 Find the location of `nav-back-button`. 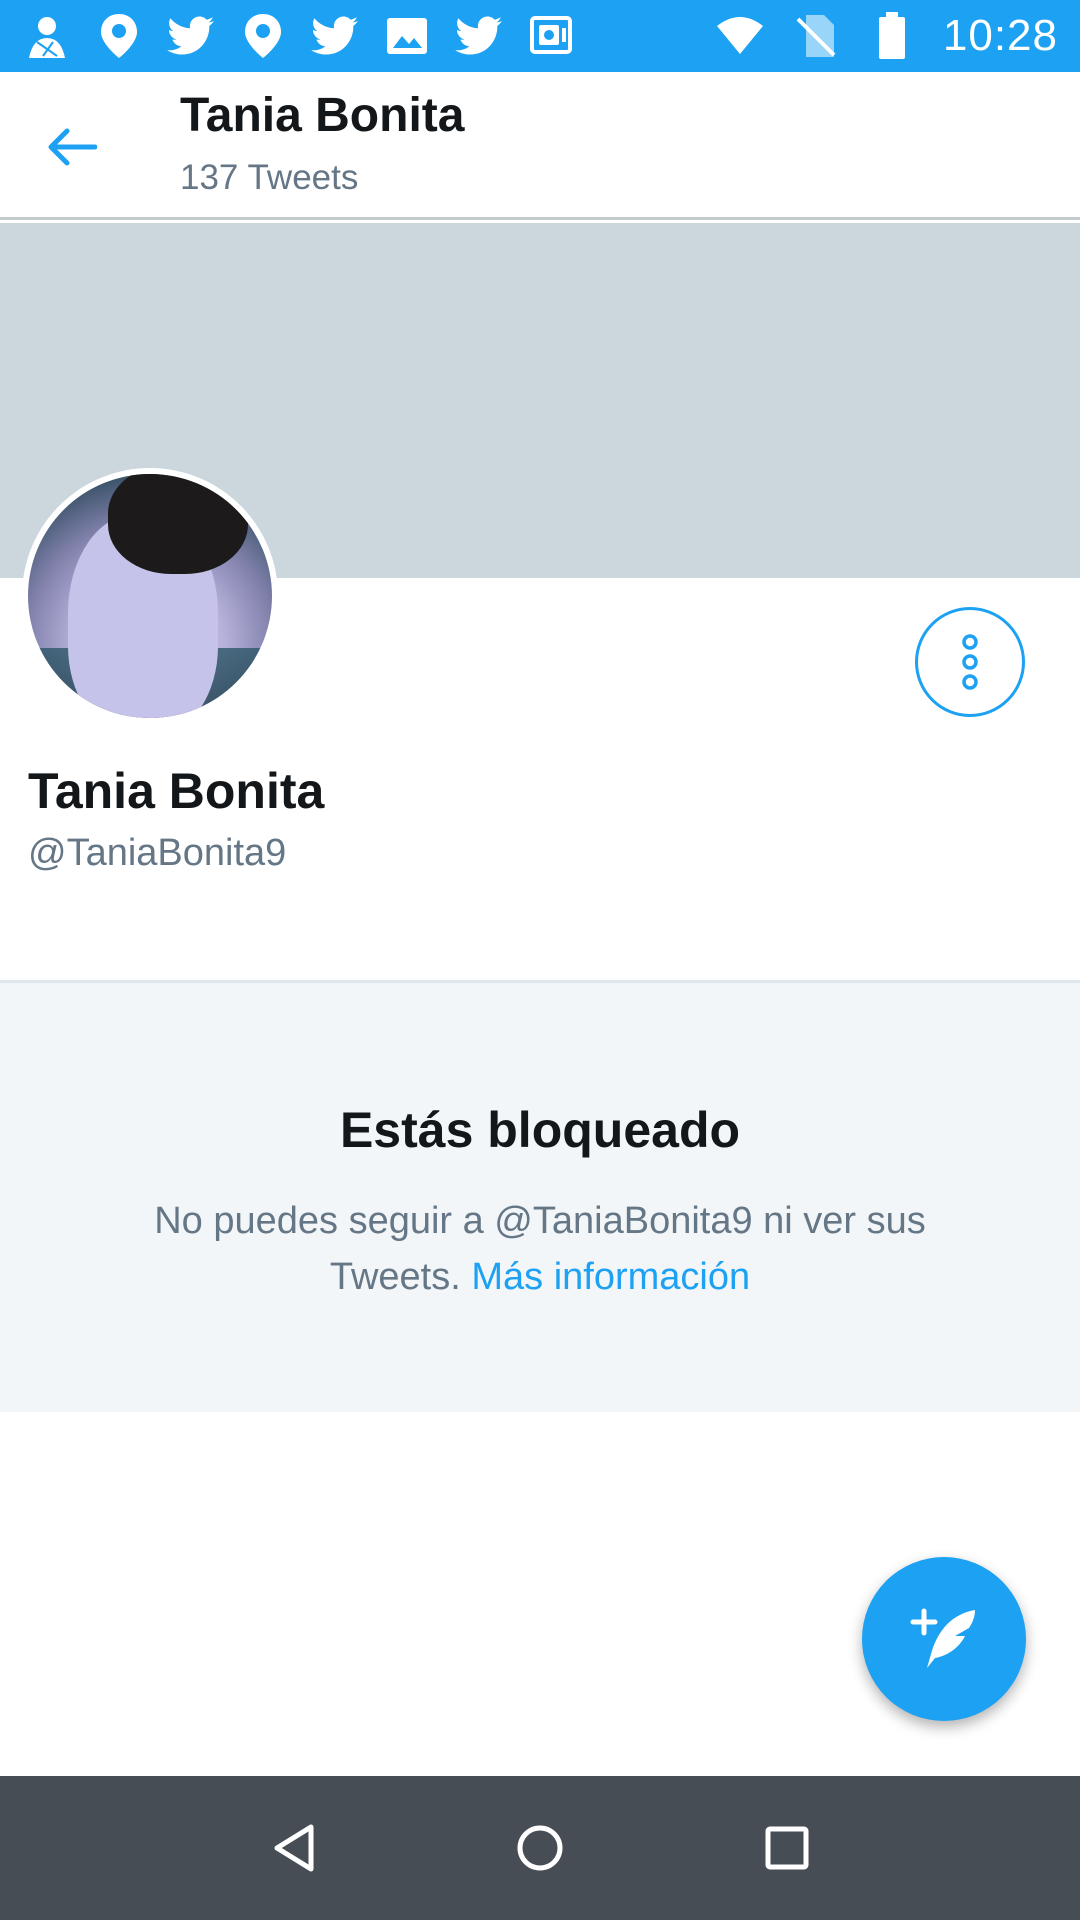

nav-back-button is located at coordinates (293, 1848).